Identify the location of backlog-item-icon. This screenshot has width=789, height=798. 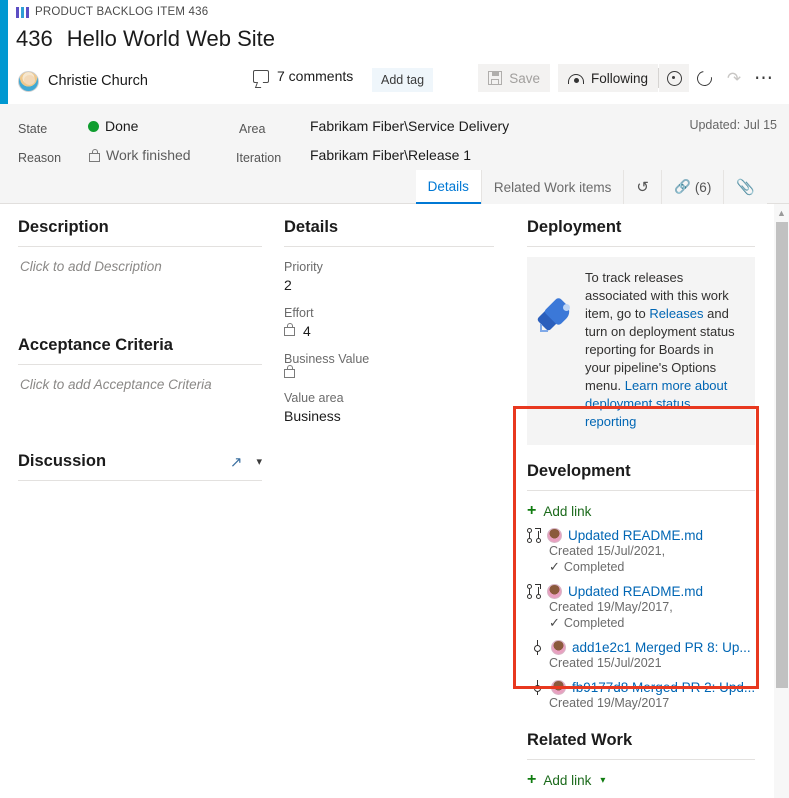
(22, 12).